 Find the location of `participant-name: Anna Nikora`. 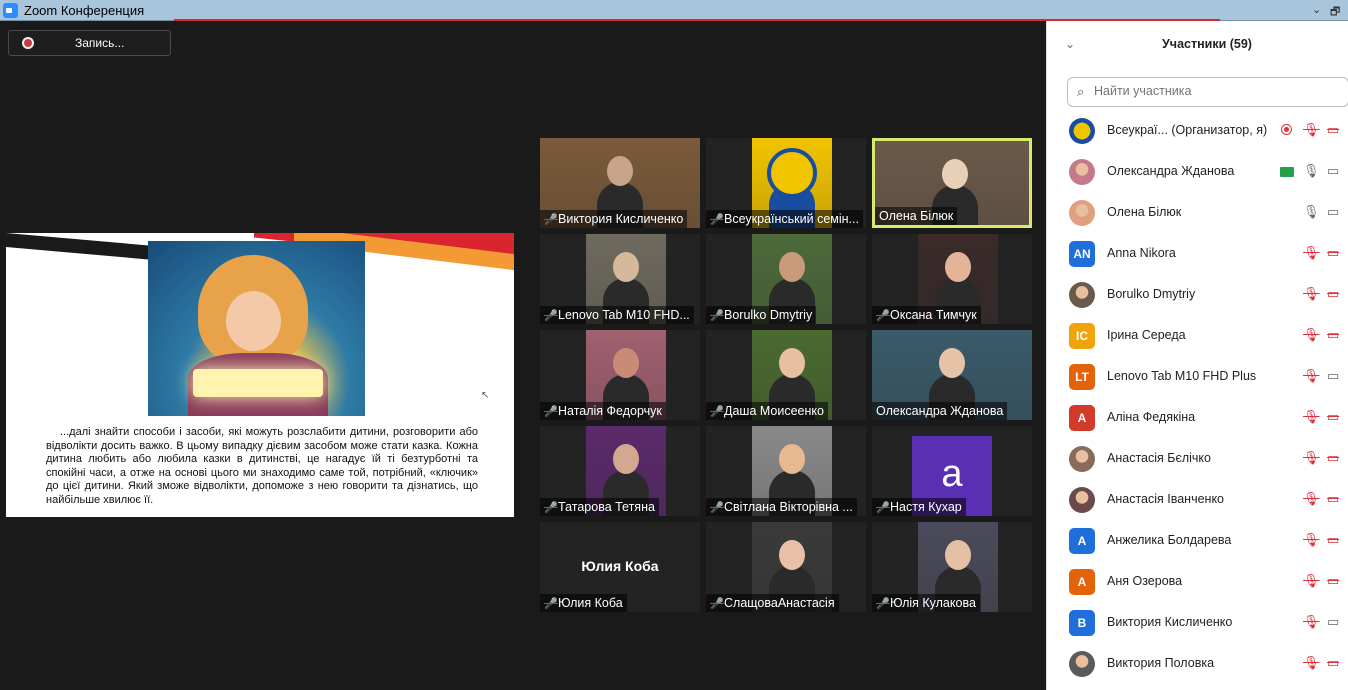

participant-name: Anna Nikora is located at coordinates (1141, 253).